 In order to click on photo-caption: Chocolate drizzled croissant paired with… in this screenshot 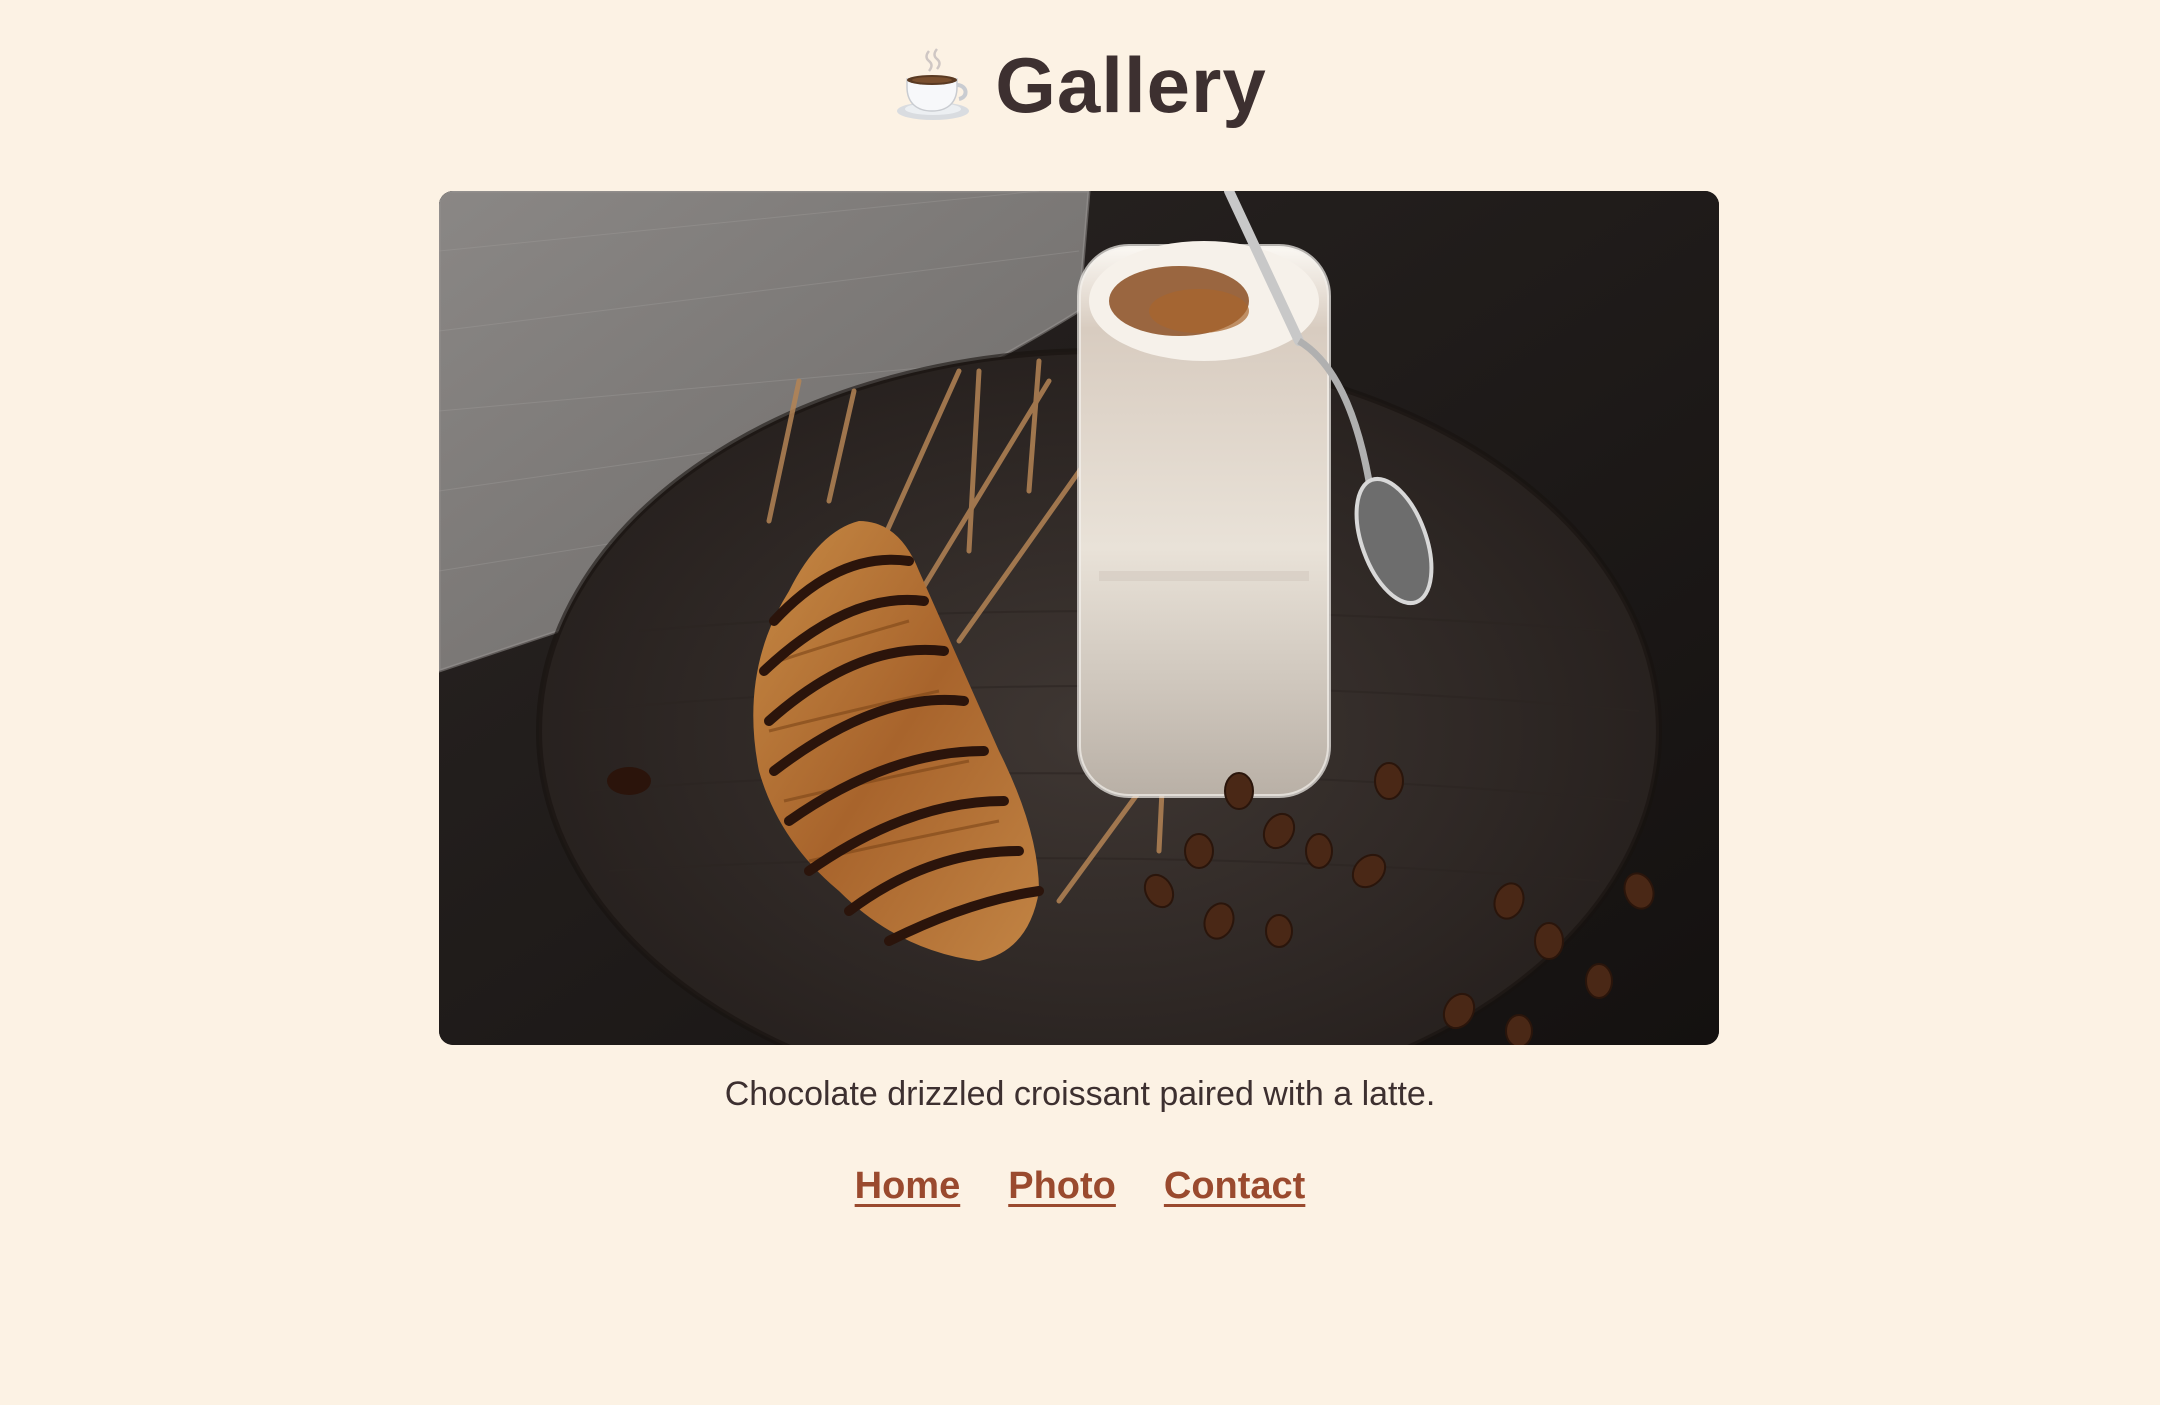, I will do `click(1080, 1094)`.